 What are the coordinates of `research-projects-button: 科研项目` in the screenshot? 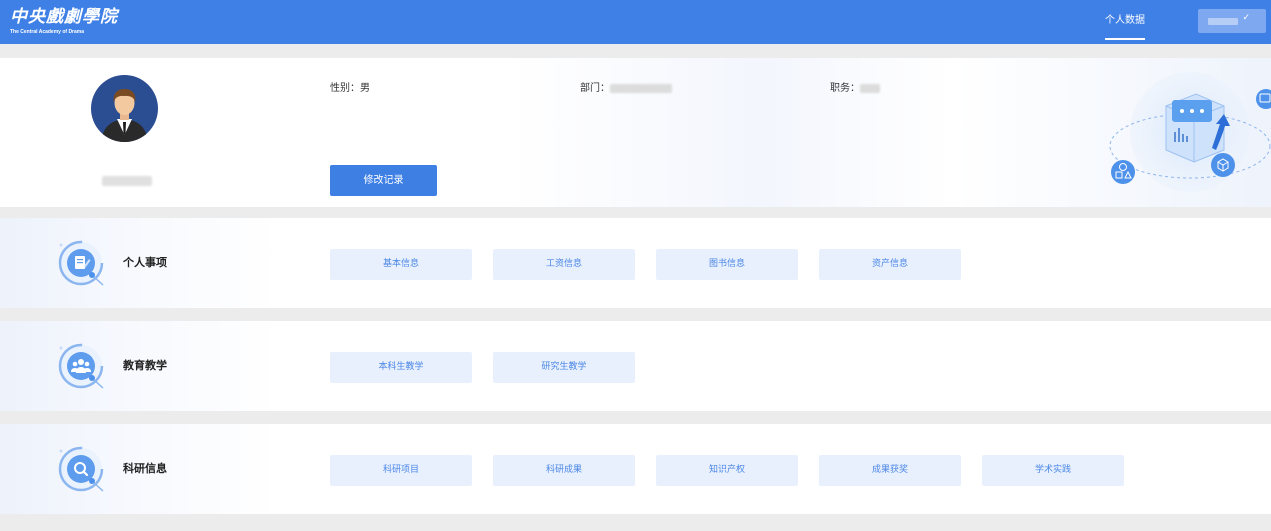 It's located at (401, 470).